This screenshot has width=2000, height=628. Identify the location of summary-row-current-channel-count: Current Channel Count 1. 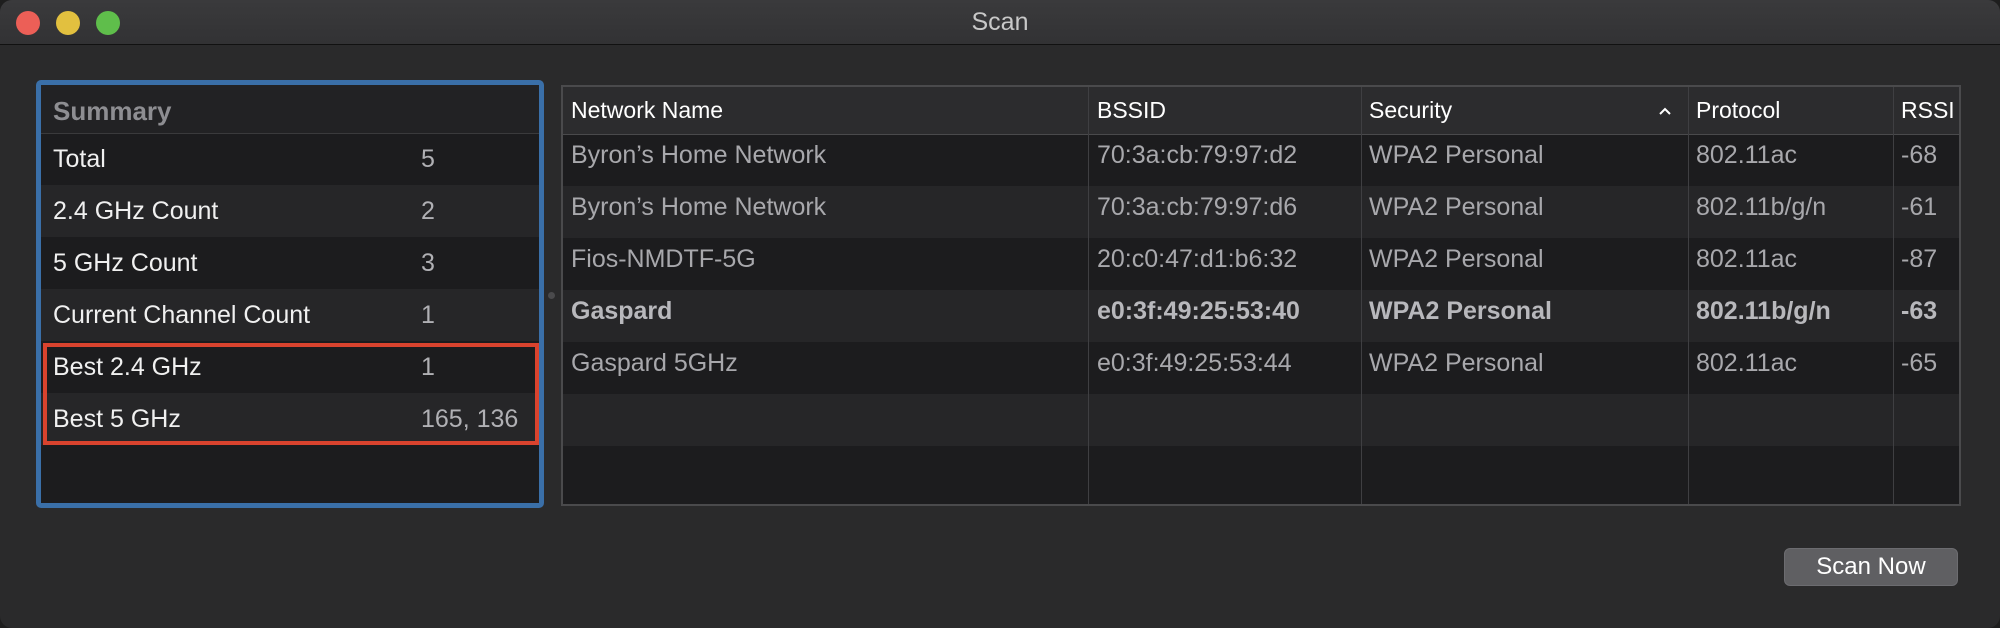
(290, 315).